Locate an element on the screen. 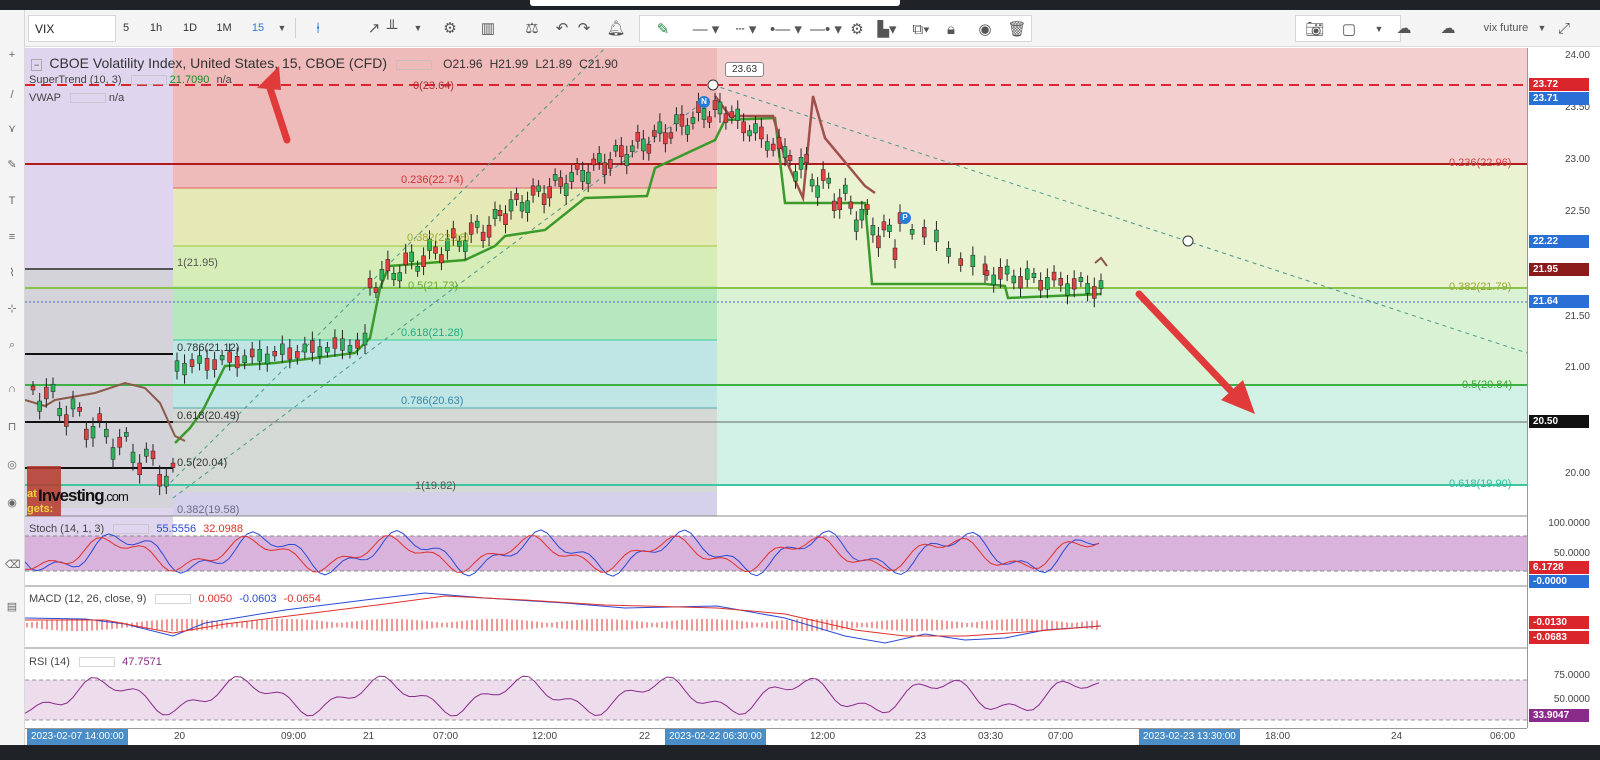 Image resolution: width=1600 pixels, height=760 pixels. layout-name-label: vix future is located at coordinates (1506, 28).